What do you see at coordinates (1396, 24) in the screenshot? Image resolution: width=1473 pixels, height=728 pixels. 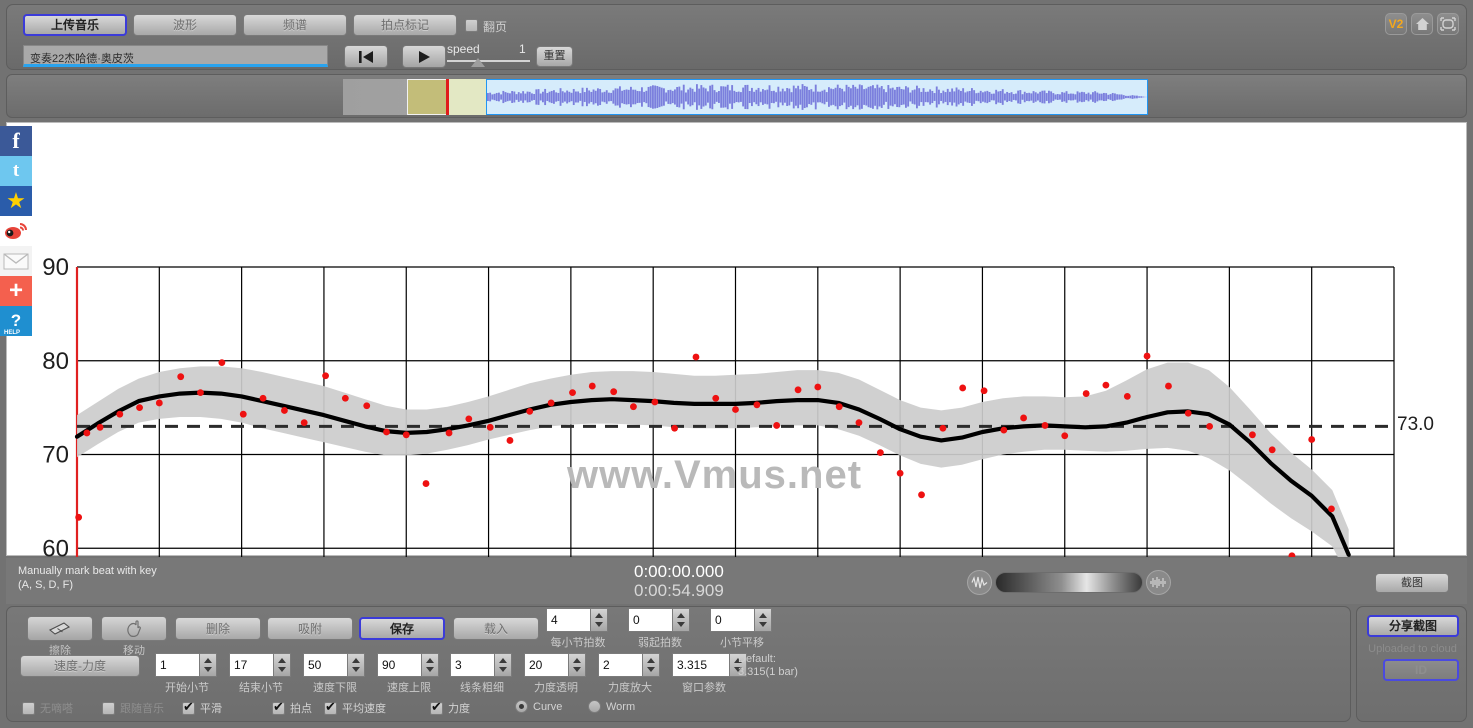 I see `version-badge-v2: V2` at bounding box center [1396, 24].